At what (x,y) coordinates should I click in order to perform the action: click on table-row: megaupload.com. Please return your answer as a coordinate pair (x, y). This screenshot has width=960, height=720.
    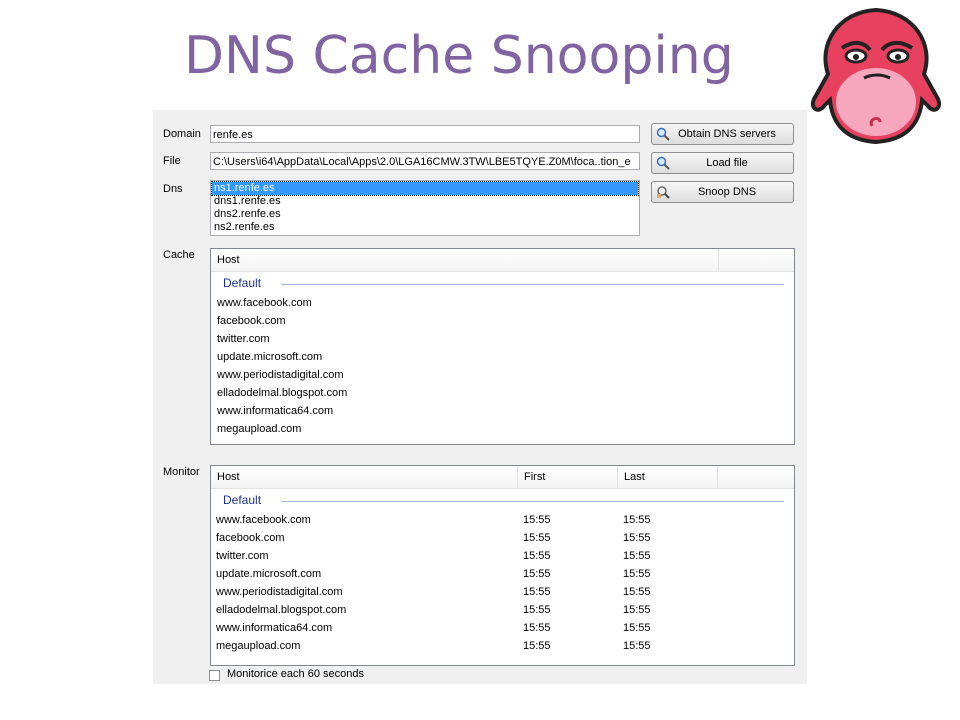
    Looking at the image, I should click on (502, 429).